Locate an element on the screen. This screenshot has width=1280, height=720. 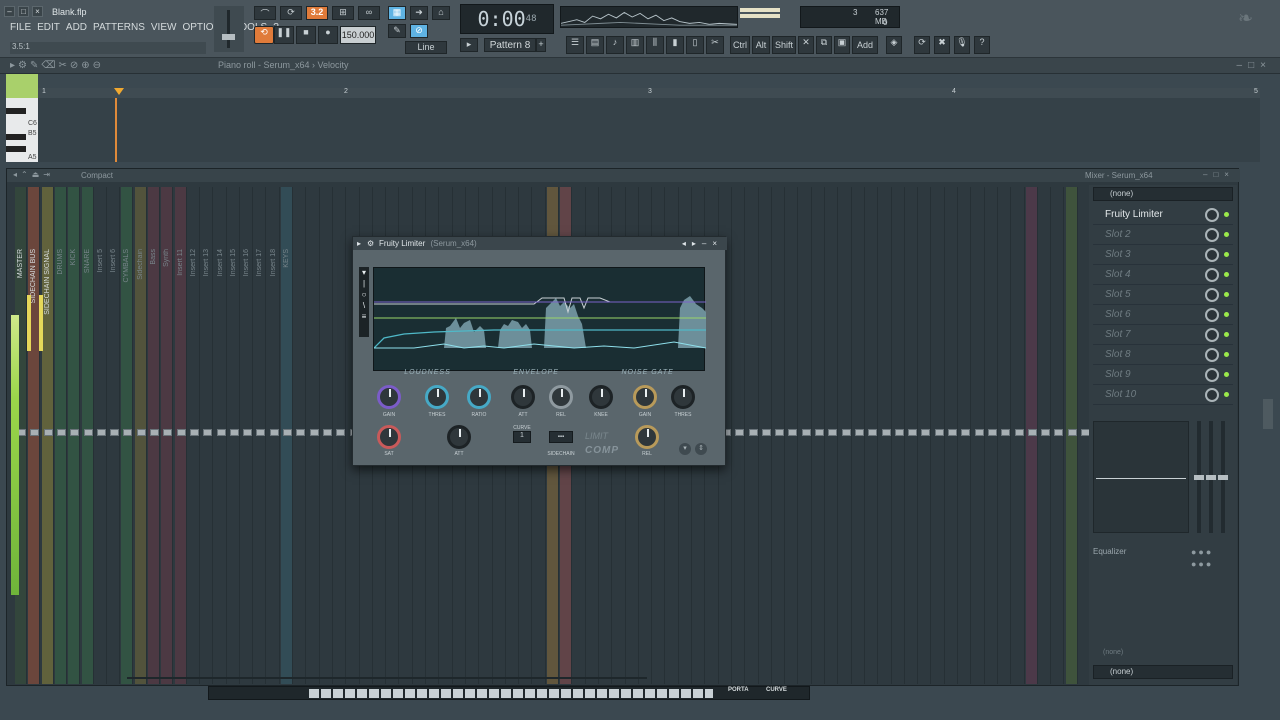
mixer-track-2: SIDECHAIN SIGNAL is located at coordinates (47, 435).